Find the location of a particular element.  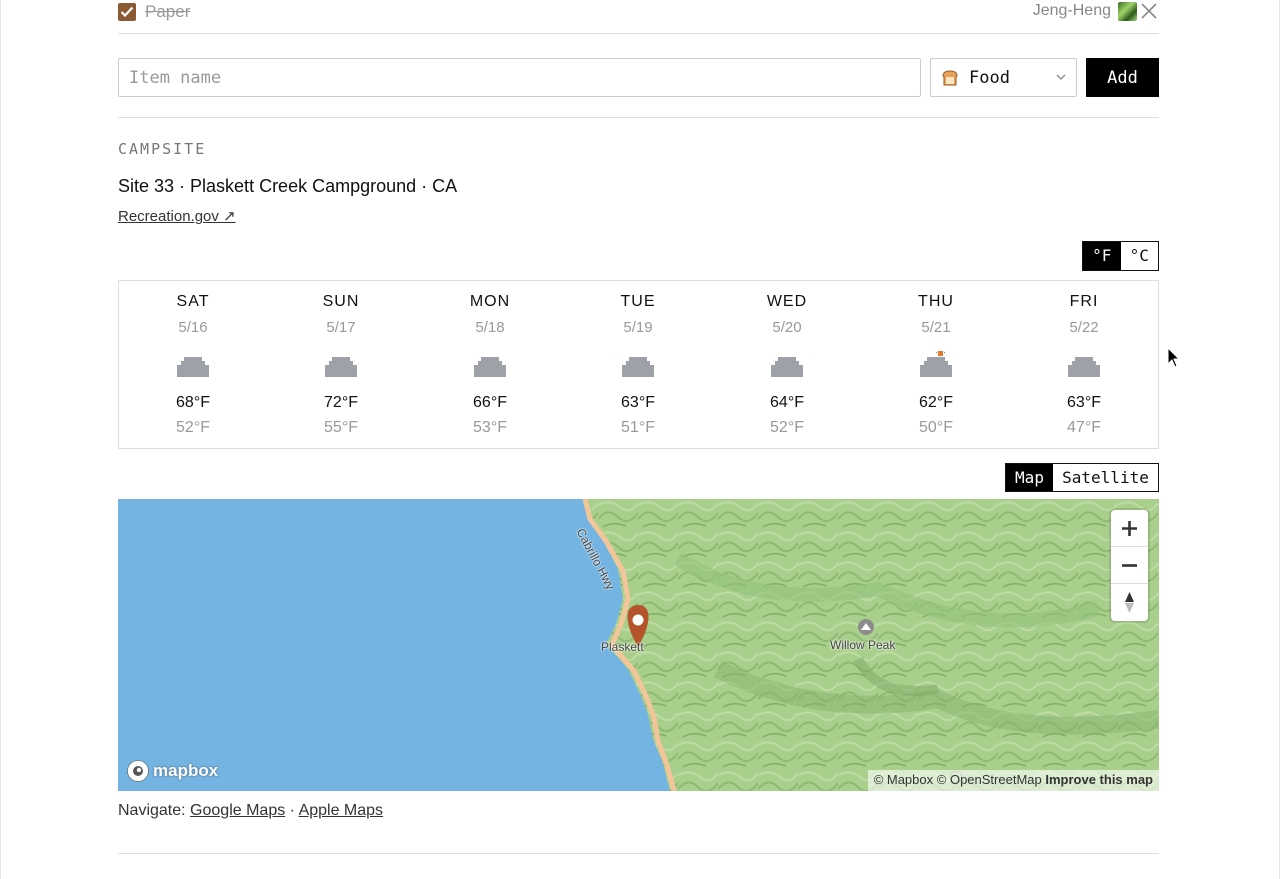

forecast-day: SUN 5/17 72°F 55°F is located at coordinates (341, 364).